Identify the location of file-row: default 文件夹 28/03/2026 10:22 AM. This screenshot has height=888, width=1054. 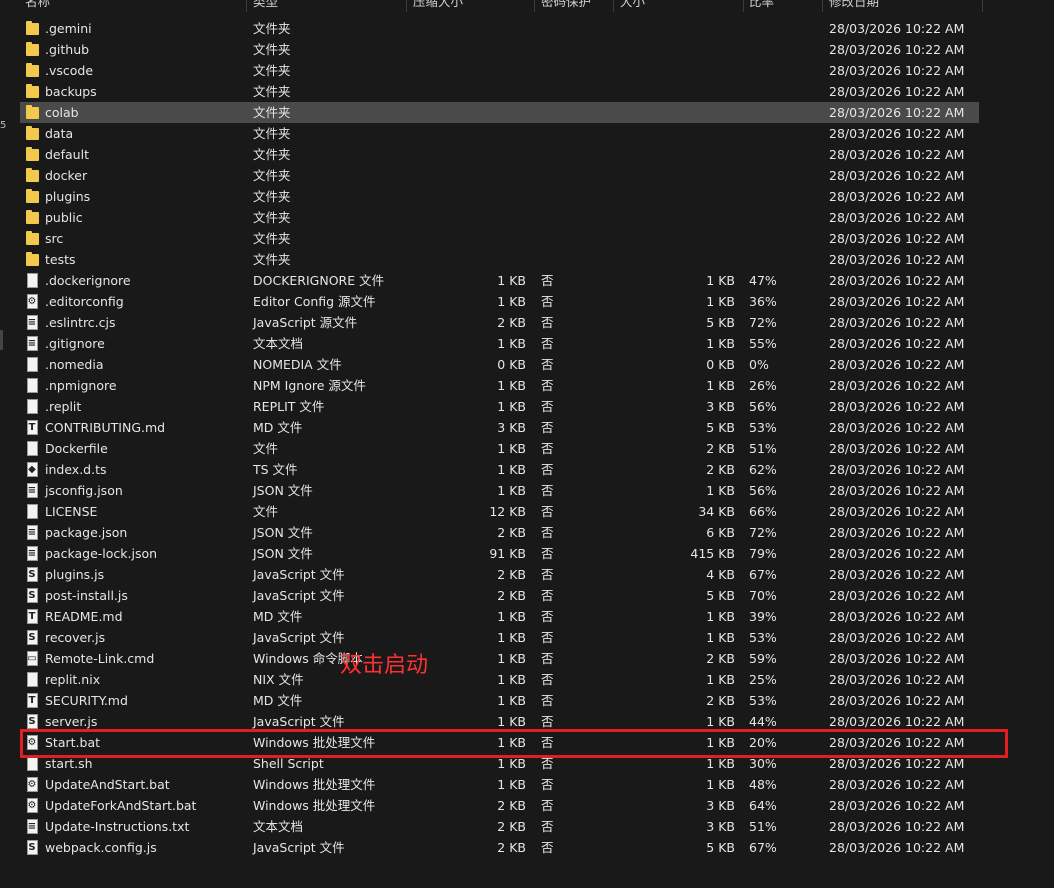
(499, 154).